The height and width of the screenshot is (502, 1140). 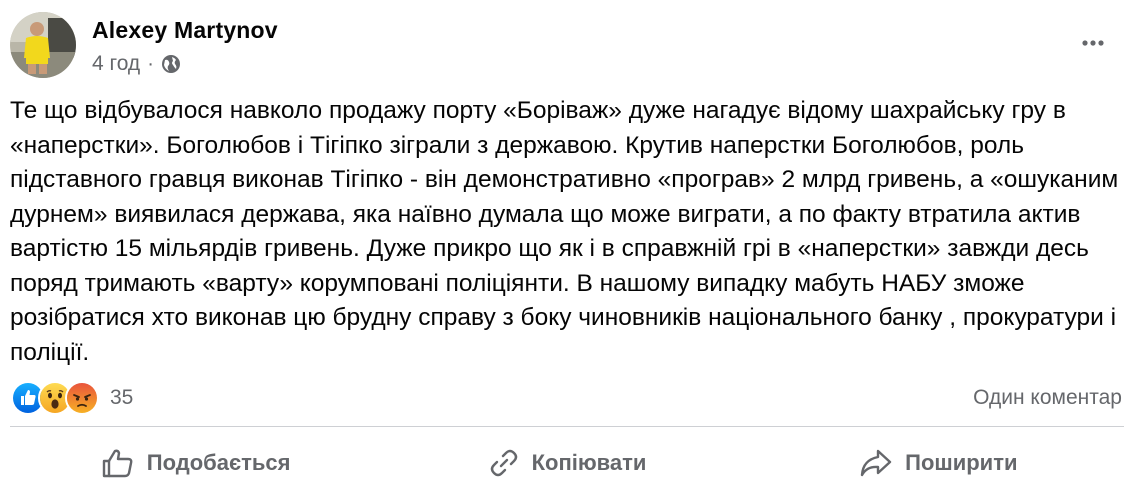 I want to click on globe-icon, so click(x=171, y=64).